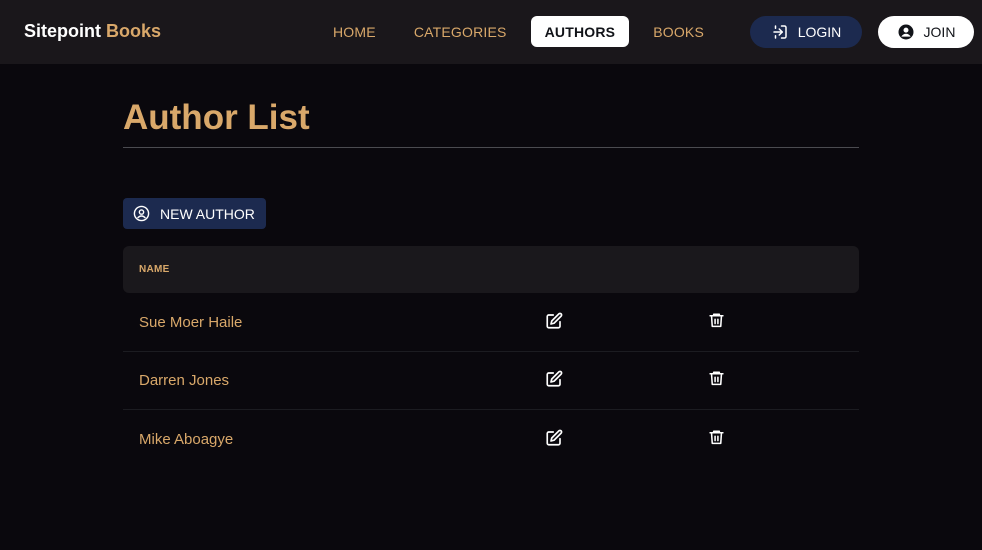 This screenshot has width=982, height=550. Describe the element at coordinates (191, 322) in the screenshot. I see `author-name: Sue Moer Haile` at that location.